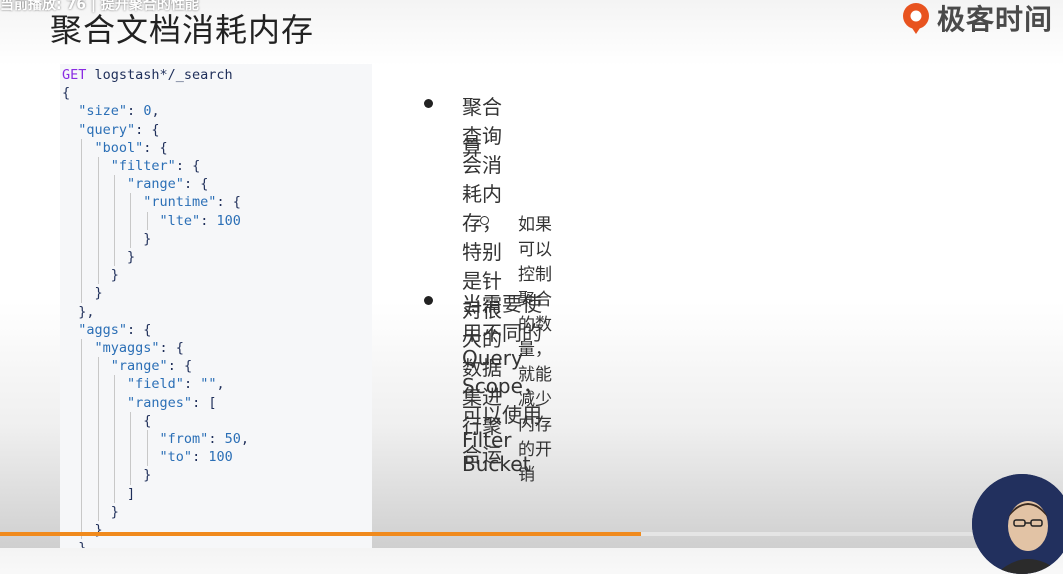  Describe the element at coordinates (172, 402) in the screenshot. I see `code-line: "ranges": [` at that location.